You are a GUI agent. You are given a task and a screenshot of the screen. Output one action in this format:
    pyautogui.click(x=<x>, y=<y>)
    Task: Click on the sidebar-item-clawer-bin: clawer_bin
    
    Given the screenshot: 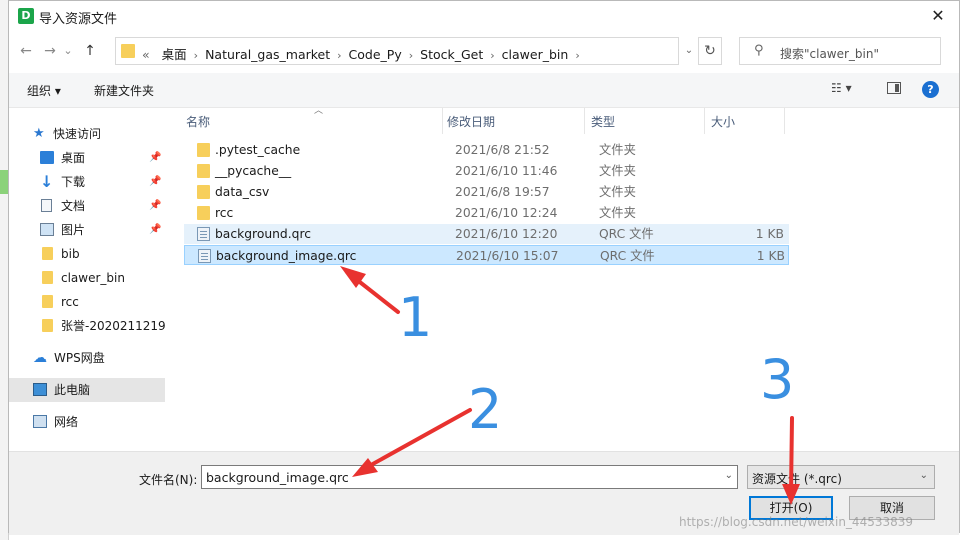 What is the action you would take?
    pyautogui.click(x=87, y=278)
    